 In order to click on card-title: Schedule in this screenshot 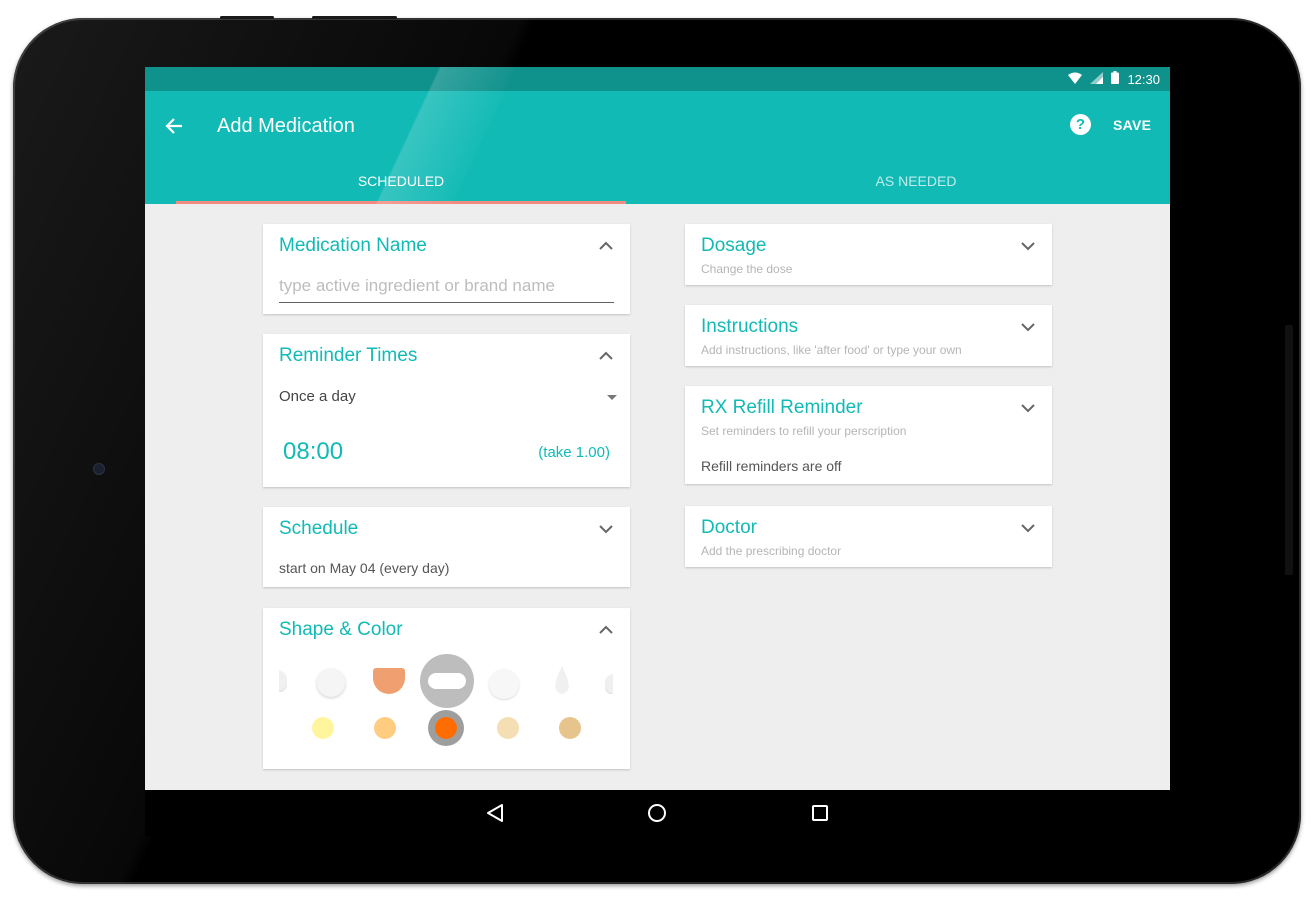, I will do `click(319, 528)`.